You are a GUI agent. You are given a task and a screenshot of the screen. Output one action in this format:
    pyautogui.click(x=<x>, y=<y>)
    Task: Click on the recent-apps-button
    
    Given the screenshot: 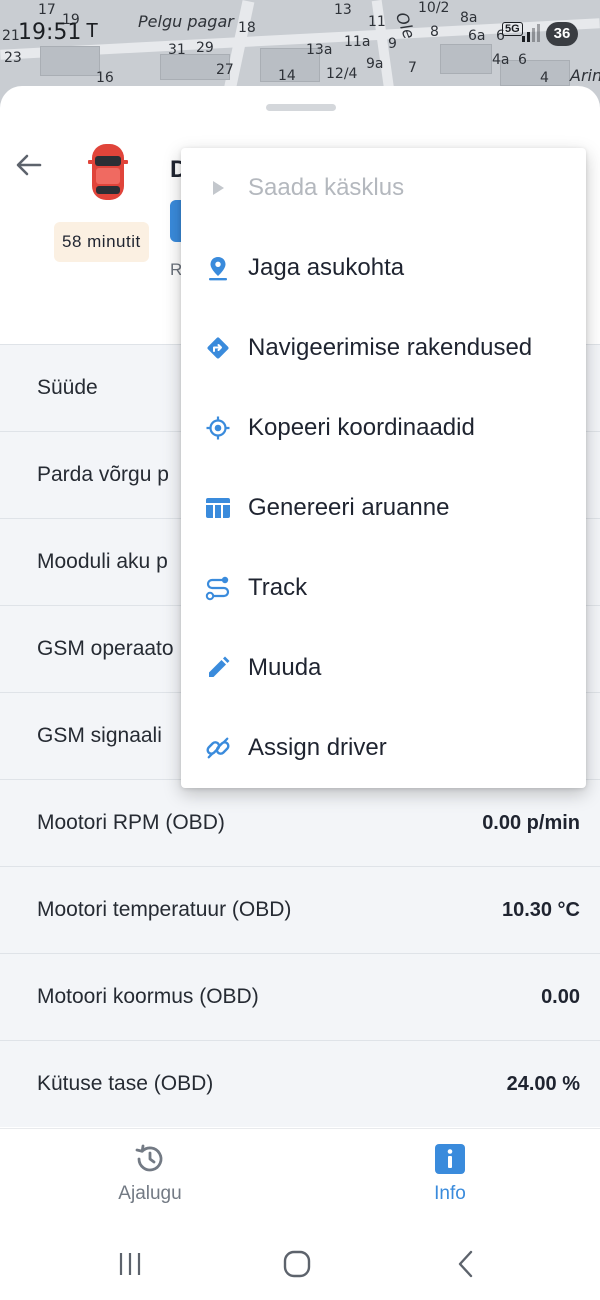 What is the action you would take?
    pyautogui.click(x=130, y=1264)
    